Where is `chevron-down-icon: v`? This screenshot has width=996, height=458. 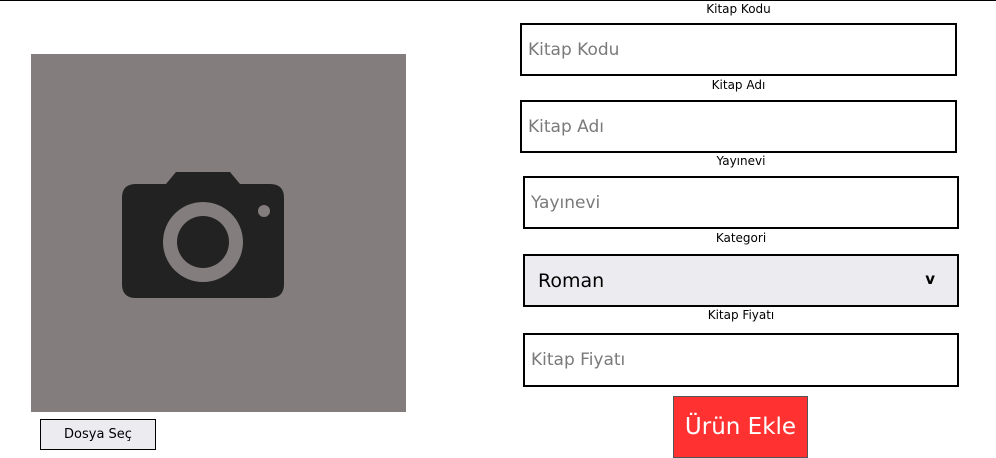 chevron-down-icon: v is located at coordinates (930, 279).